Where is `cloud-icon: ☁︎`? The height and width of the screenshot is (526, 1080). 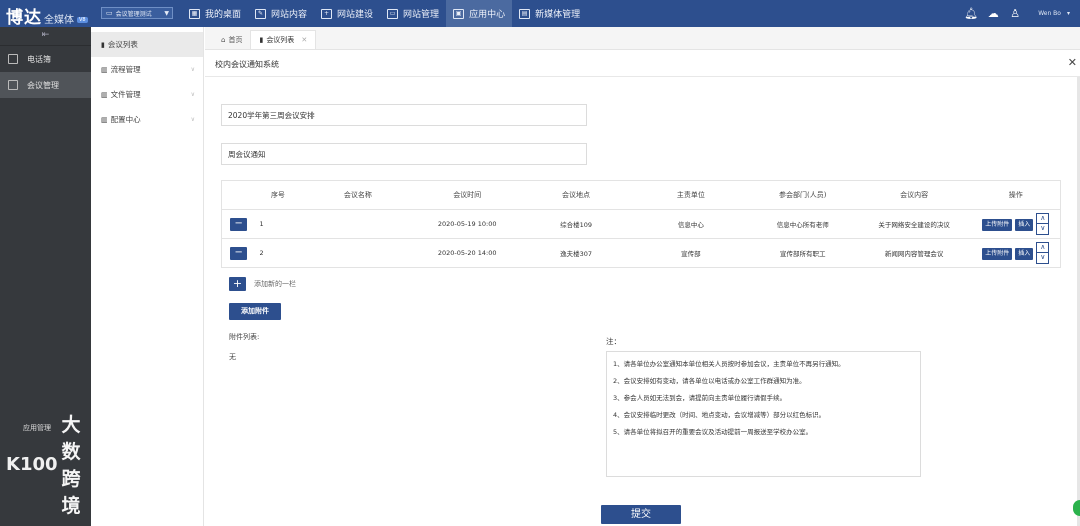 cloud-icon: ☁︎ is located at coordinates (993, 13).